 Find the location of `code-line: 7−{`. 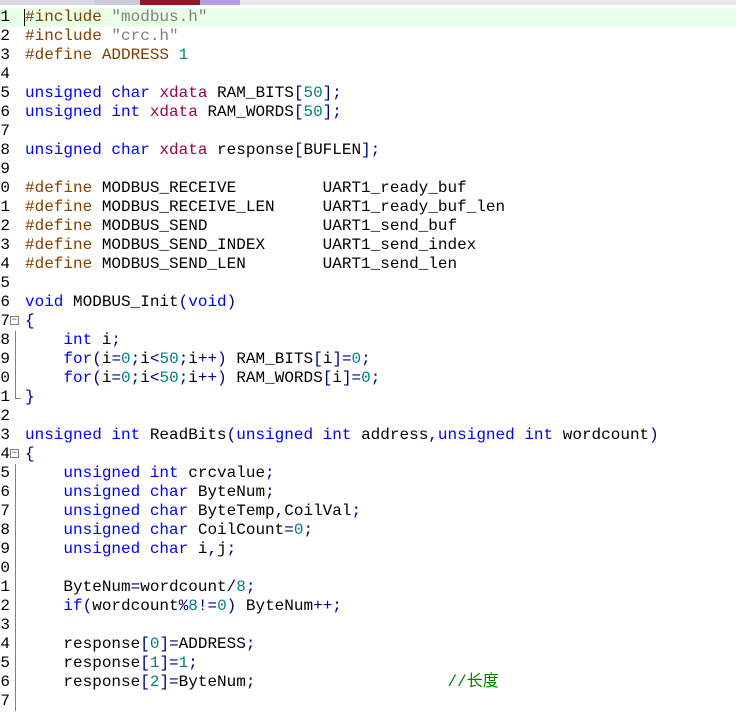

code-line: 7−{ is located at coordinates (368, 321).